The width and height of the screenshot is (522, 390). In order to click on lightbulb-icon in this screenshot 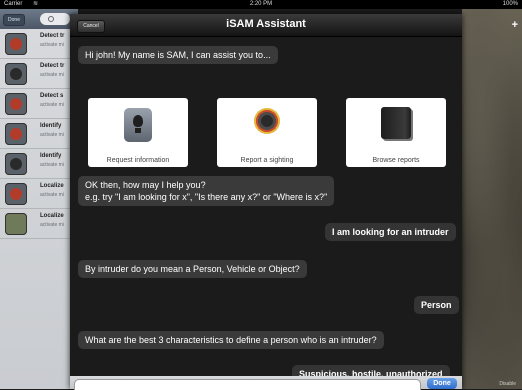, I will do `click(138, 125)`.